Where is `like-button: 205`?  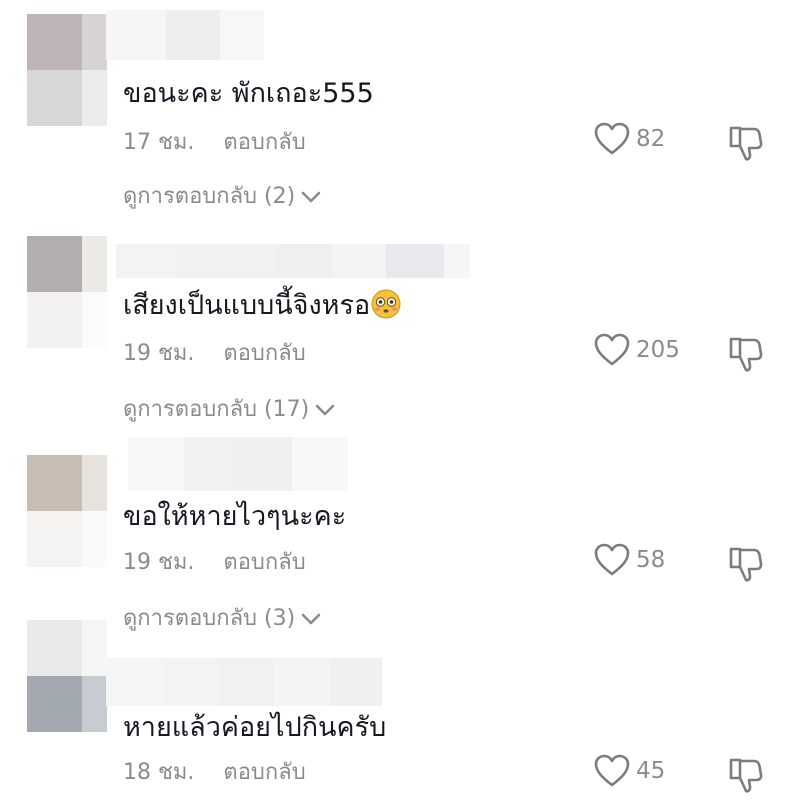 like-button: 205 is located at coordinates (637, 350).